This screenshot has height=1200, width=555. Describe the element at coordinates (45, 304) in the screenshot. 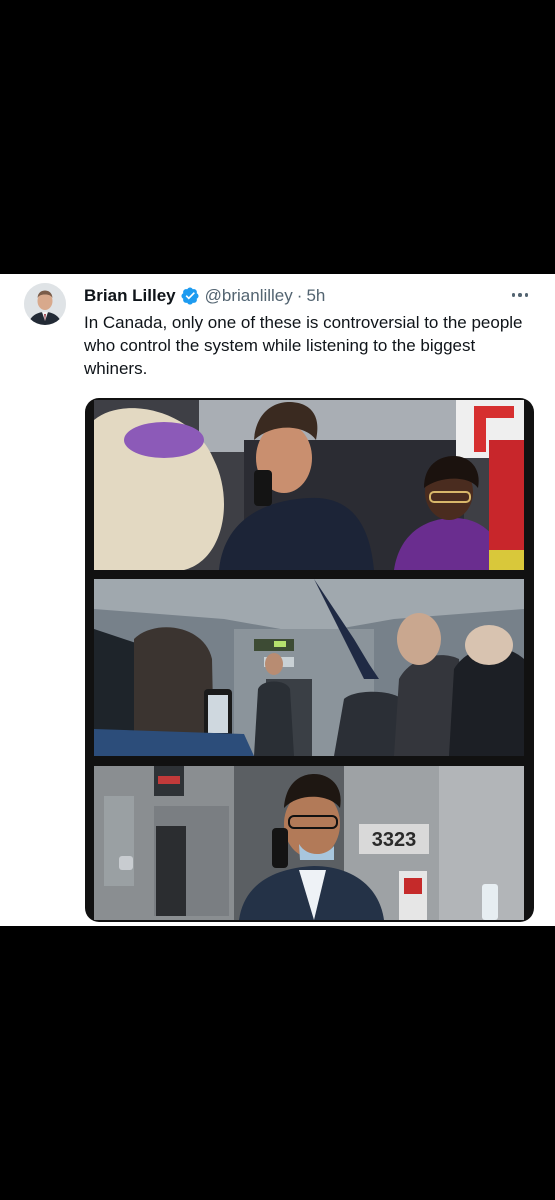

I see `avatar` at that location.